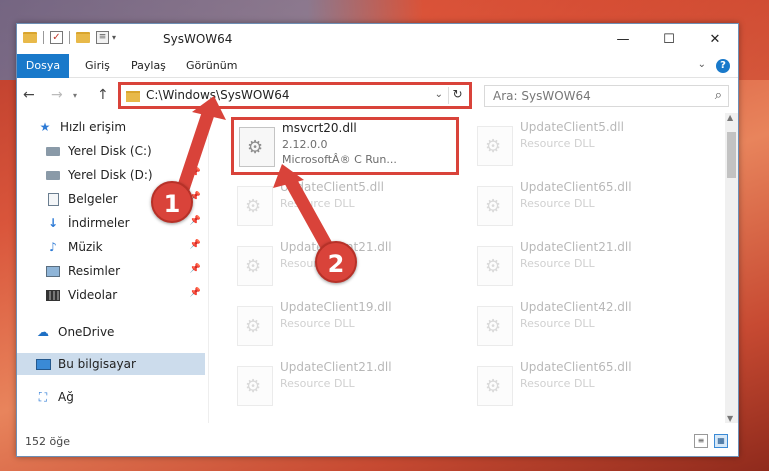  I want to click on sidebar-item-onedrive: ☁ OneDrive, so click(111, 332).